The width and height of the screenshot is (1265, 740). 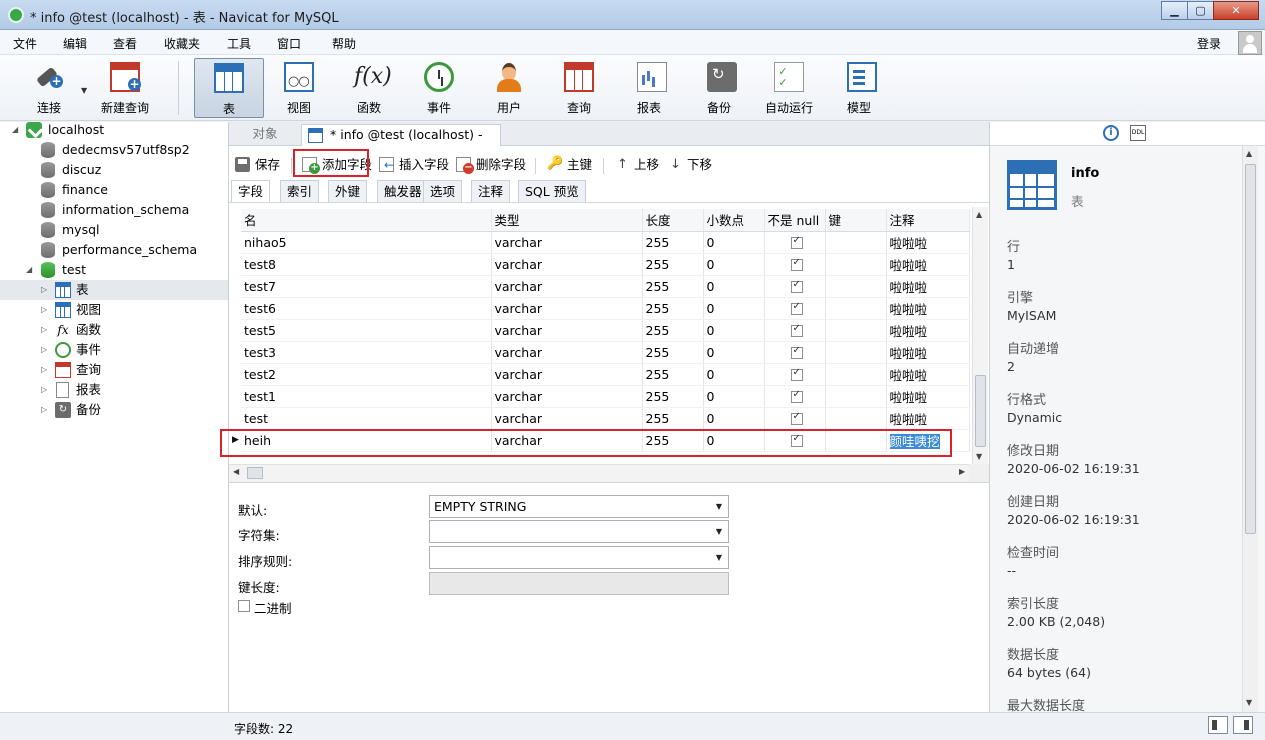 What do you see at coordinates (673, 220) in the screenshot?
I see `column-header-length: 长度` at bounding box center [673, 220].